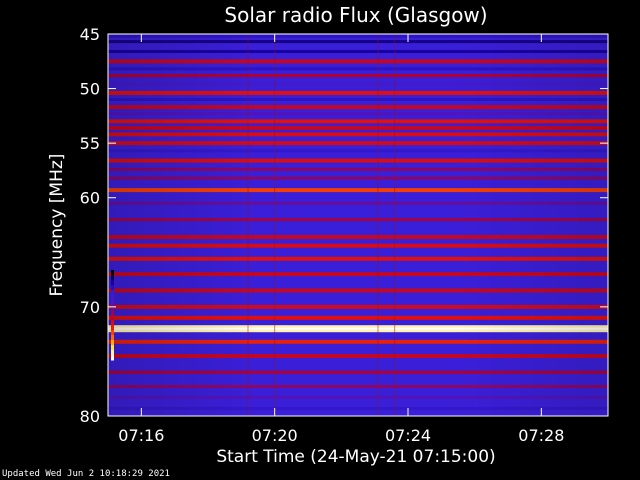 This screenshot has width=640, height=480. I want to click on updated-timestamp: Updated Wed Jun 2 10:18:29 2021, so click(86, 474).